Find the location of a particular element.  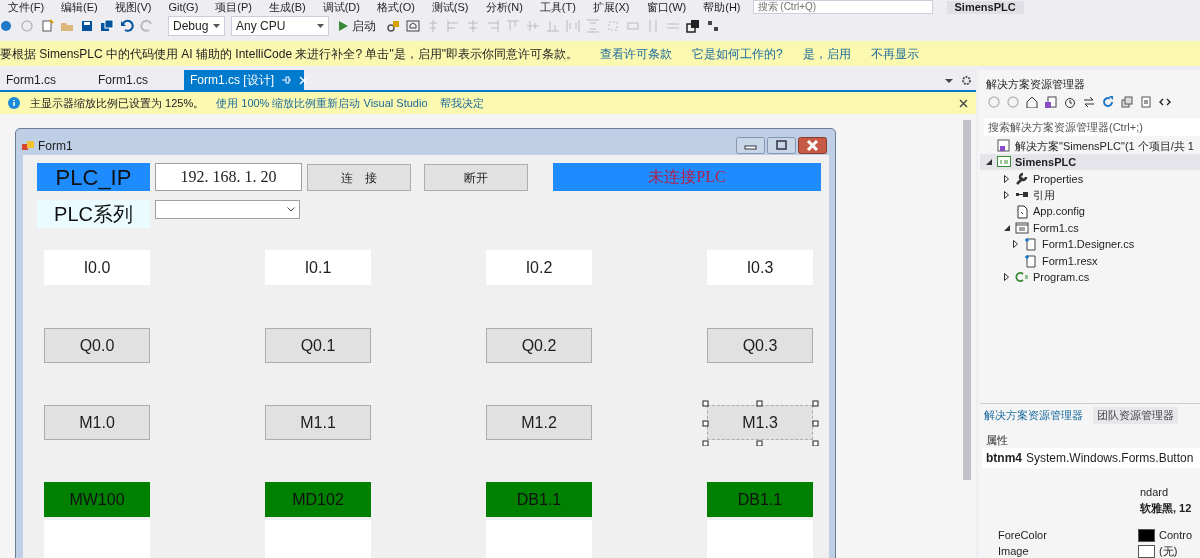

minimize-icon is located at coordinates (750, 145).